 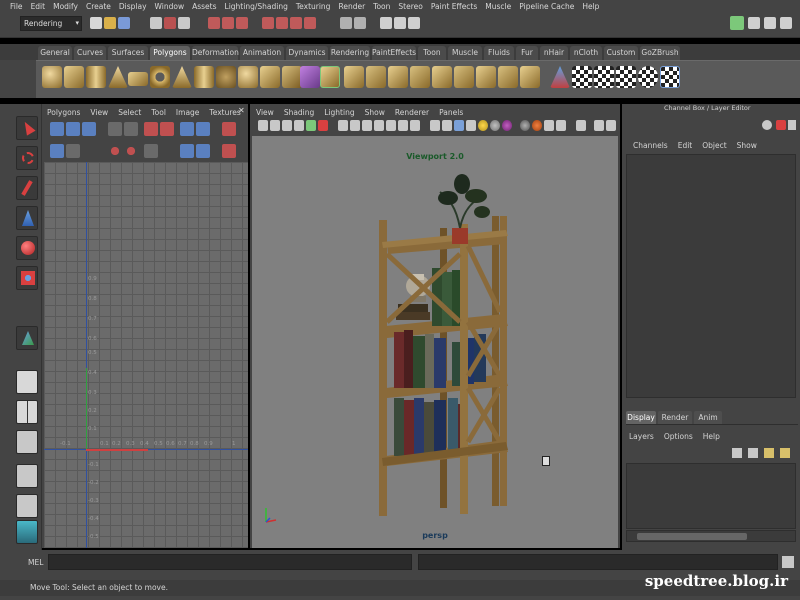 I want to click on viewport-menu-shading: Shading, so click(x=299, y=112).